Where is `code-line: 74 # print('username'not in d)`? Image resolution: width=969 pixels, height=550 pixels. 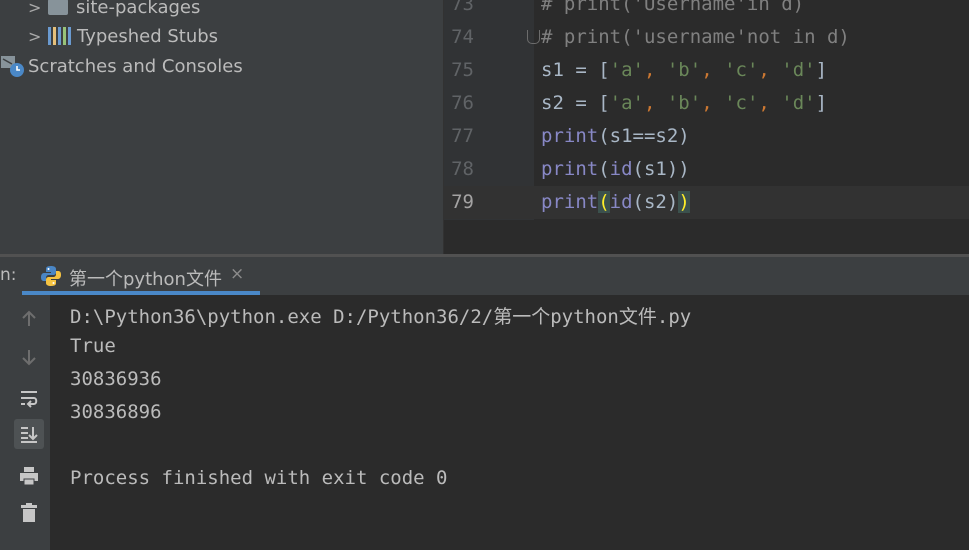
code-line: 74 # print('username'not in d) is located at coordinates (706, 37).